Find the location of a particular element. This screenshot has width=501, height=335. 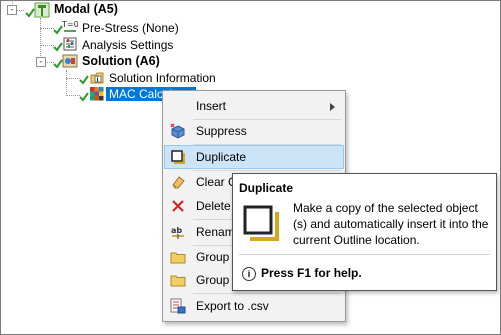

svg-text: i is located at coordinates (98, 80).